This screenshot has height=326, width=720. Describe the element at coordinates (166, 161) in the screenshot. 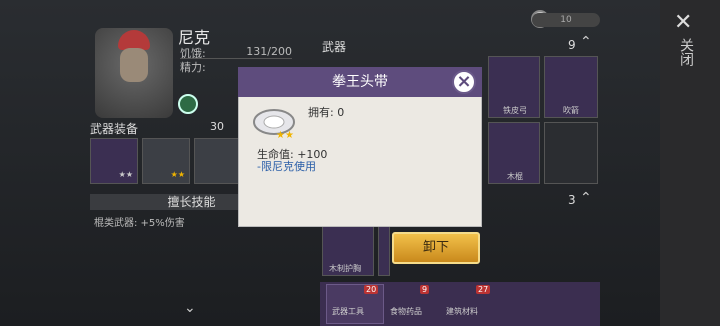

I see `equip-slot-headband: ★★` at that location.